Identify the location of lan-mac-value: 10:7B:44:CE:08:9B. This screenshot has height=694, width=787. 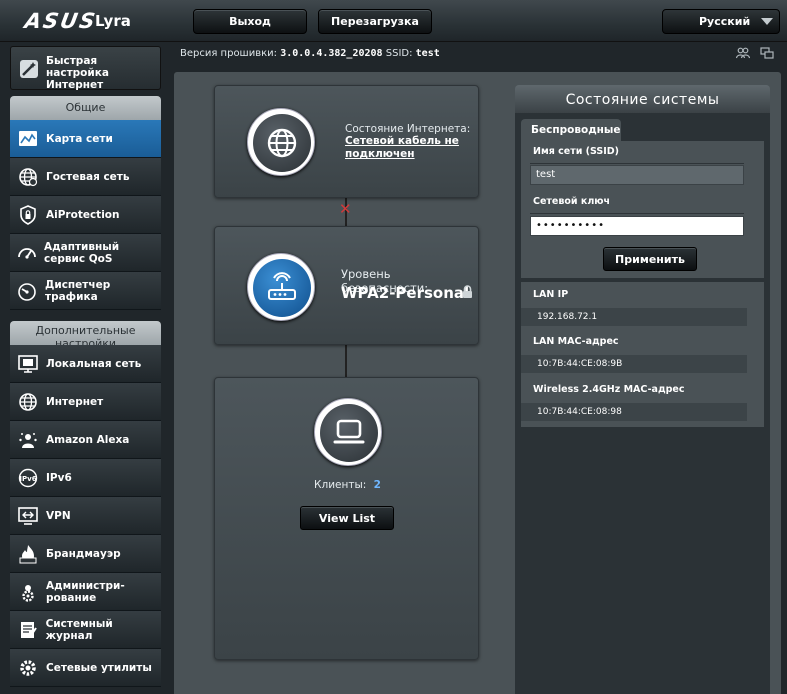
(634, 364).